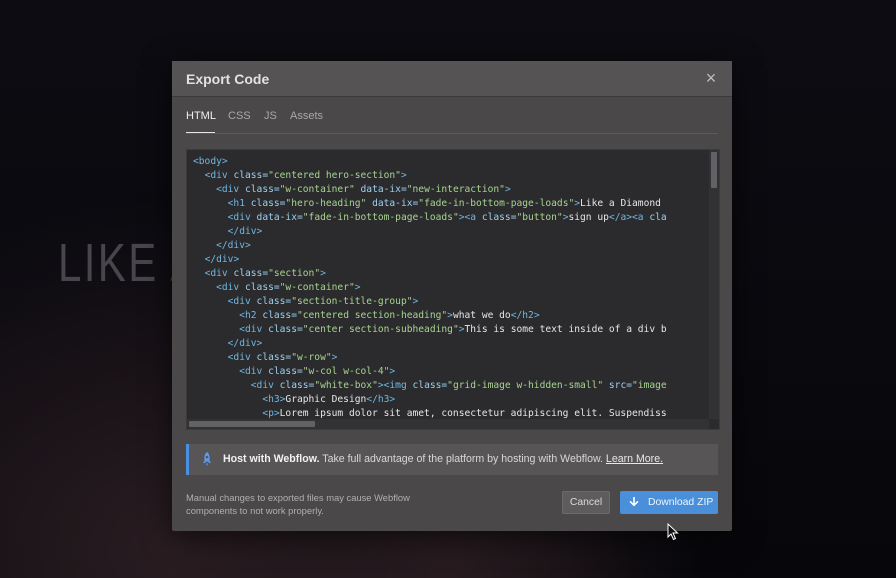 This screenshot has height=578, width=896. I want to click on code-line: <h3>Graphic Design</h3>, so click(450, 400).